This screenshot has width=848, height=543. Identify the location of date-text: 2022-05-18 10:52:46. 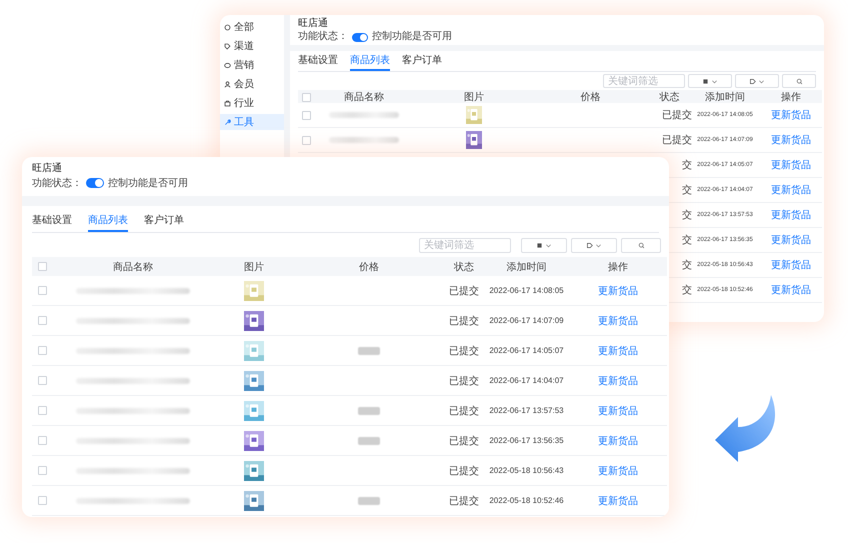
(526, 500).